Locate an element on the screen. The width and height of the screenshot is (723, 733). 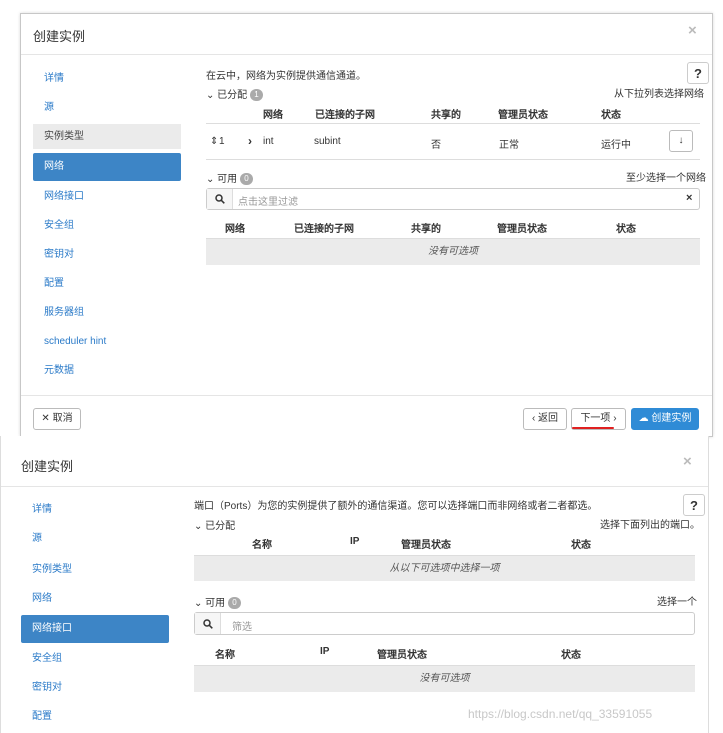
empty-allocated-row: 从以下可选项中选择一项 is located at coordinates (444, 568).